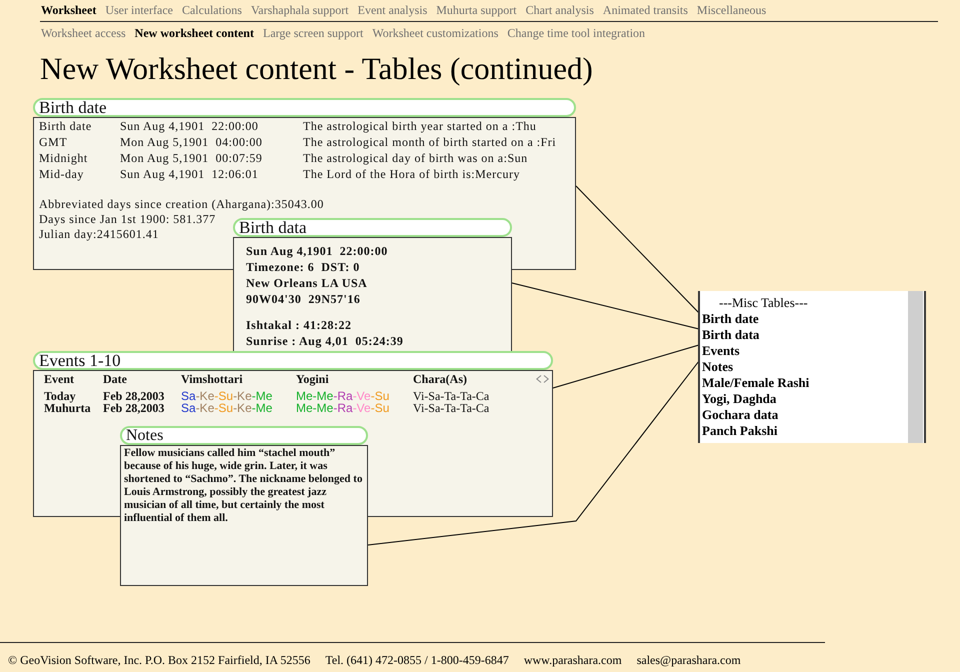 The image size is (960, 672). What do you see at coordinates (212, 379) in the screenshot?
I see `column-header: Vimshottari` at bounding box center [212, 379].